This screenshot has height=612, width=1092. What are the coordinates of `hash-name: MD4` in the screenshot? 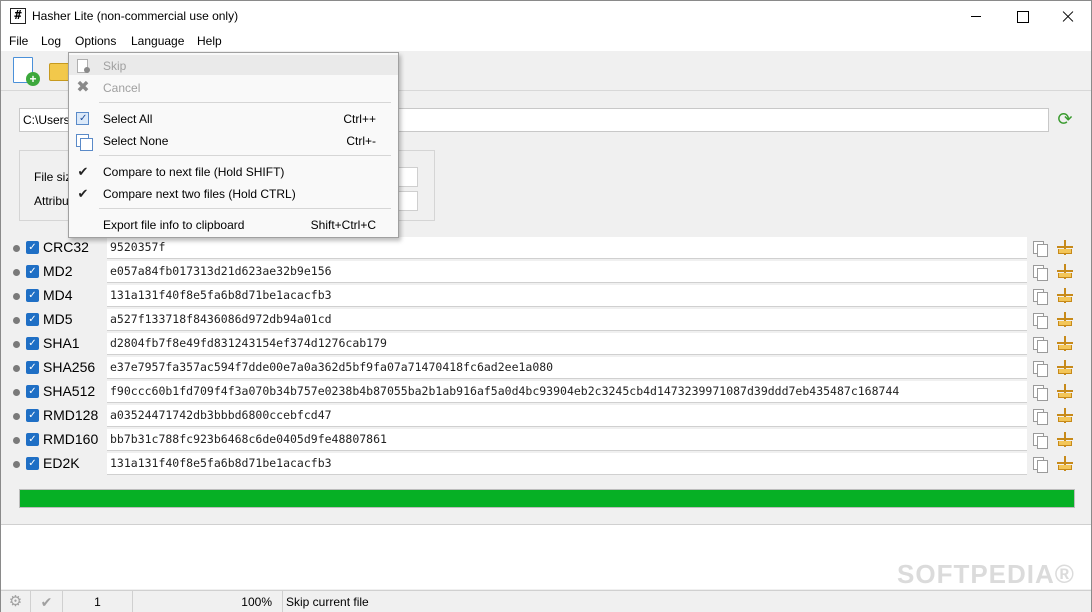 It's located at (58, 295).